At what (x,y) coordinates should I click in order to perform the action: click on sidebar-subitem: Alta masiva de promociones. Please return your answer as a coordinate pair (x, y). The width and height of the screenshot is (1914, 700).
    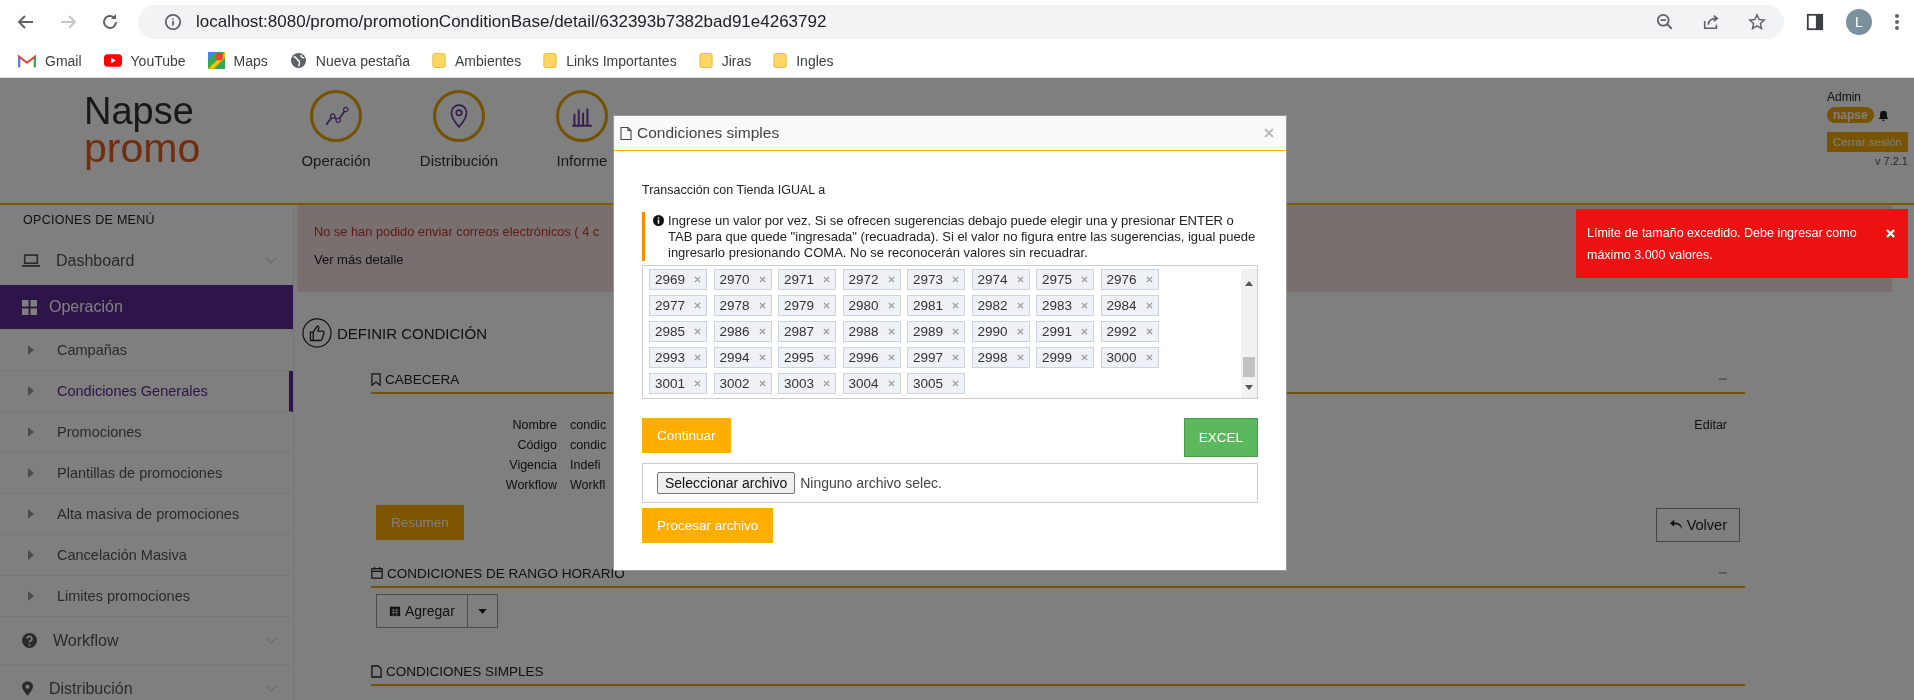
    Looking at the image, I should click on (146, 514).